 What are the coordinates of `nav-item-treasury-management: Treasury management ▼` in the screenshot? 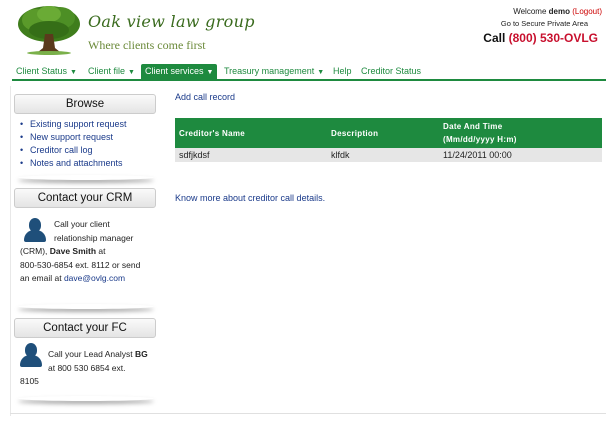 It's located at (274, 71).